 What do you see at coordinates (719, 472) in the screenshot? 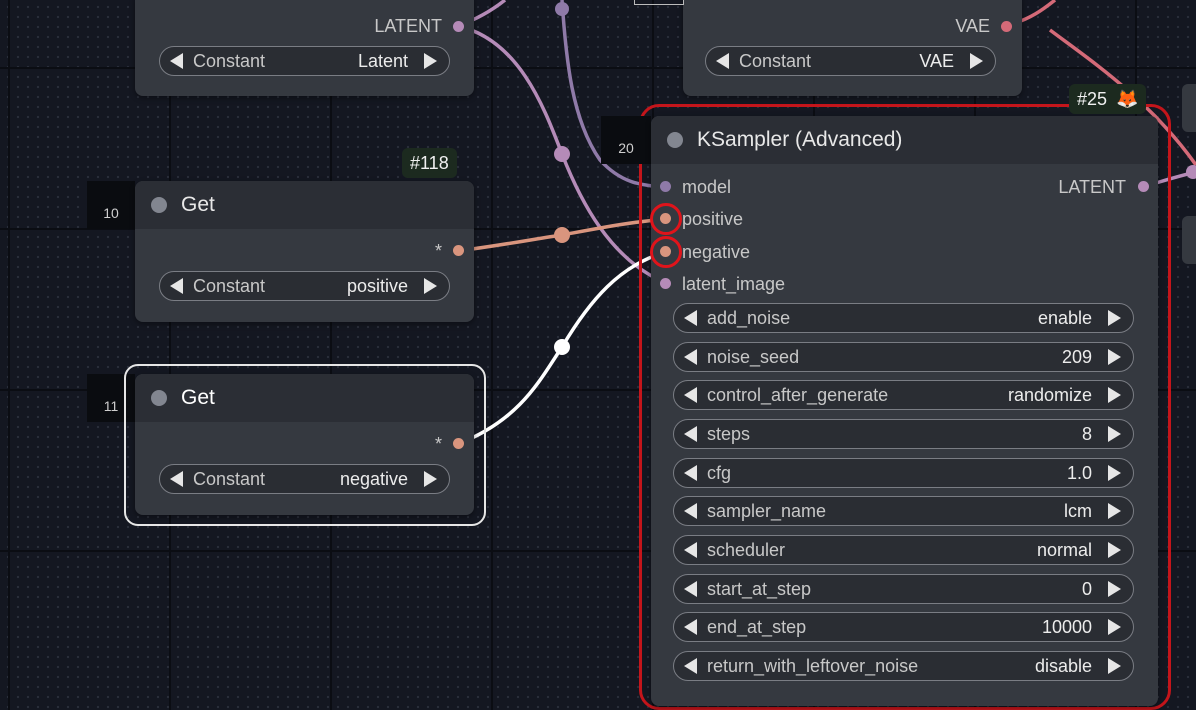
I see `widget-name: cfg` at bounding box center [719, 472].